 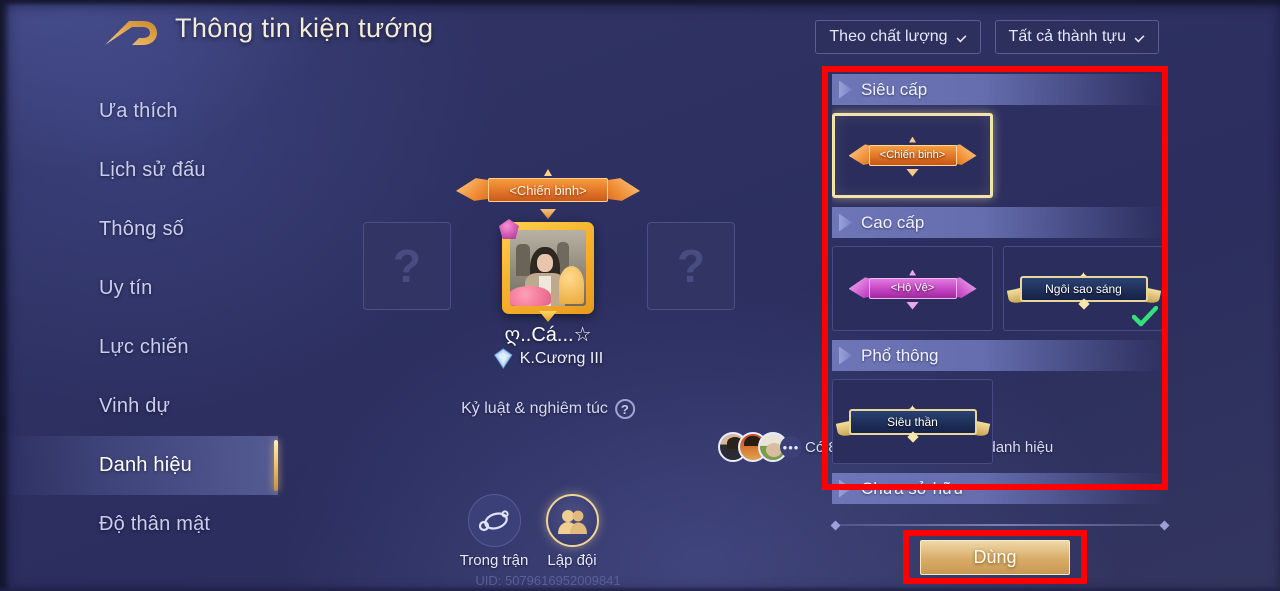 I want to click on sidebar-item-lich-su-dau: Lịch sử đấu, so click(x=139, y=170).